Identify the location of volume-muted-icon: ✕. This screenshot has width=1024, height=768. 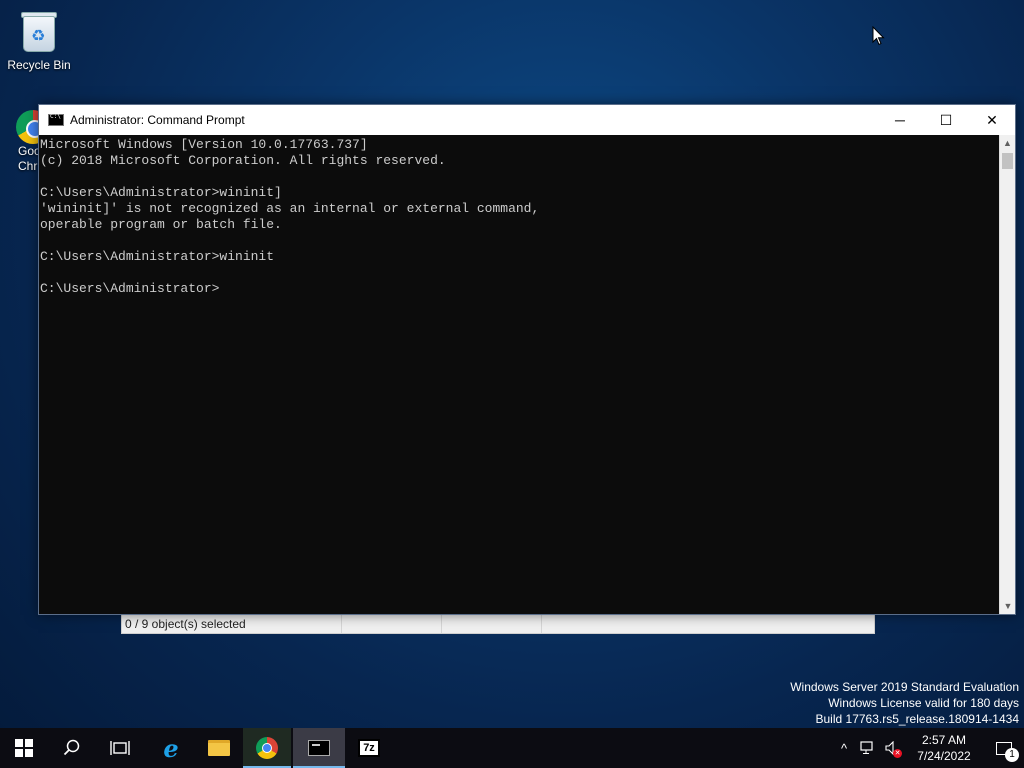
(892, 748).